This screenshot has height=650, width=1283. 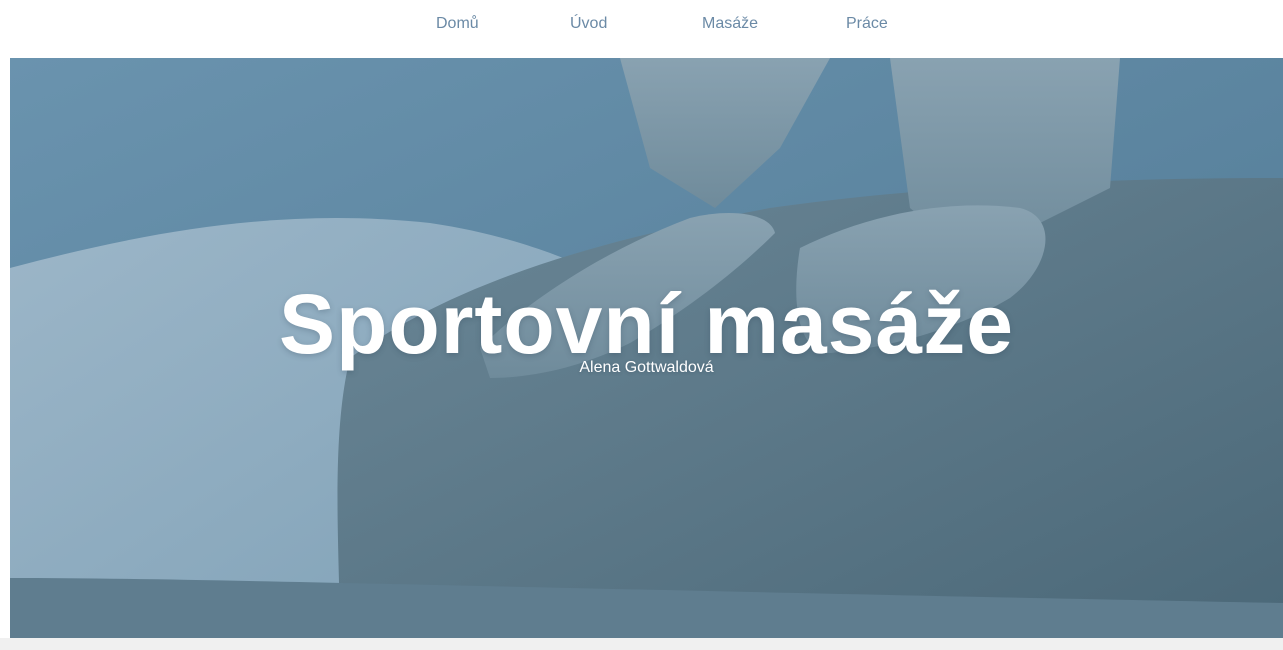 What do you see at coordinates (641, 644) in the screenshot?
I see `footer-strip` at bounding box center [641, 644].